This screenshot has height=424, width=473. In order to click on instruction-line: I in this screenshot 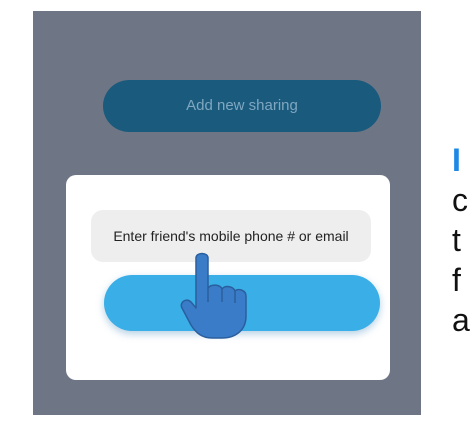, I will do `click(456, 160)`.